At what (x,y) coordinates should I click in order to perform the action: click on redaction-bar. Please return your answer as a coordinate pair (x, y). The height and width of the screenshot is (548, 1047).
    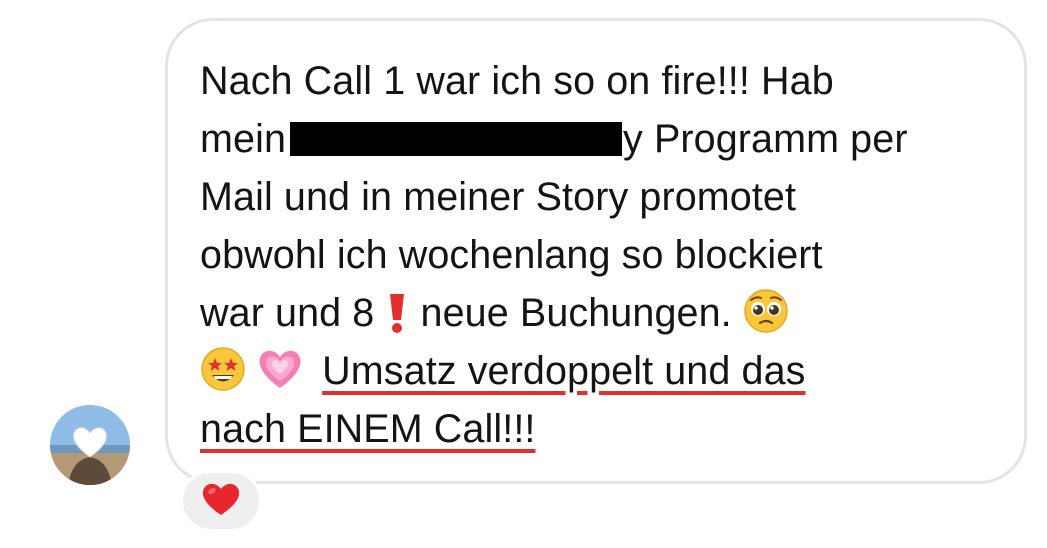
    Looking at the image, I should click on (456, 139).